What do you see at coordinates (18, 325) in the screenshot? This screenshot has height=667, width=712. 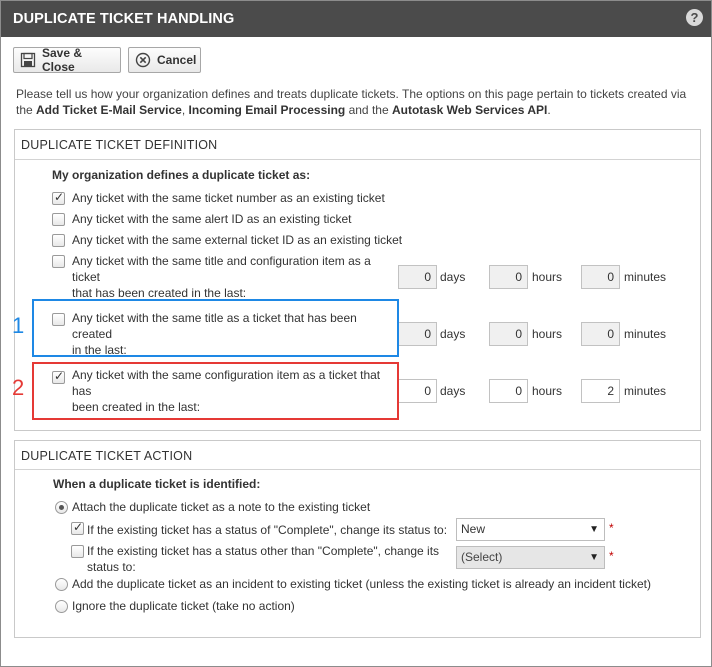 I see `annotation-label-1: 1` at bounding box center [18, 325].